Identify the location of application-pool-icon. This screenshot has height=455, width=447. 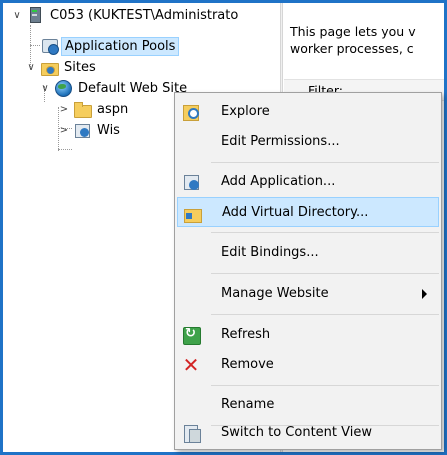
(49, 46).